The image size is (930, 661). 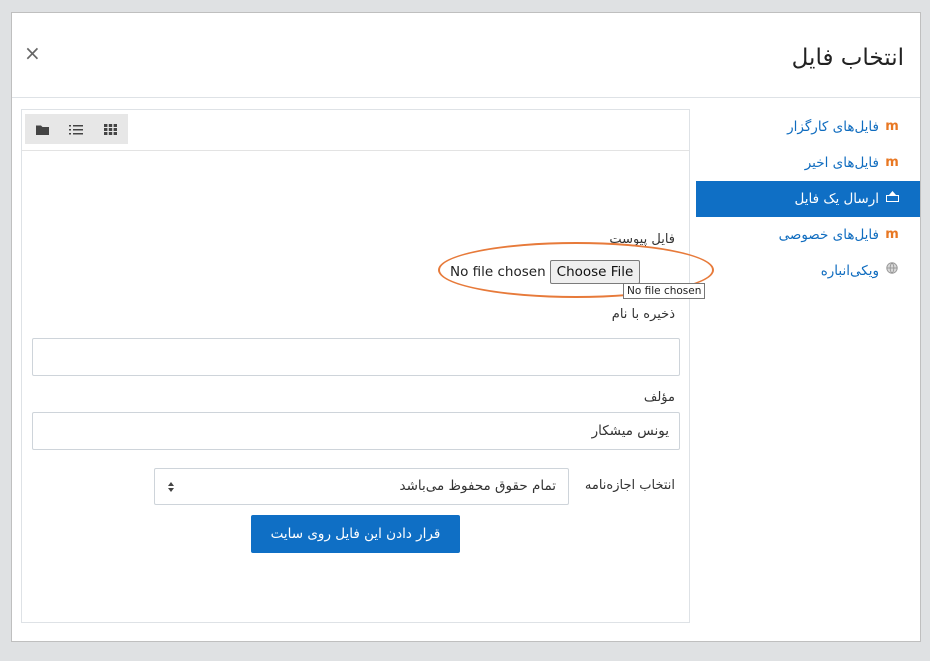 I want to click on wikimedia-globe-icon, so click(x=892, y=271).